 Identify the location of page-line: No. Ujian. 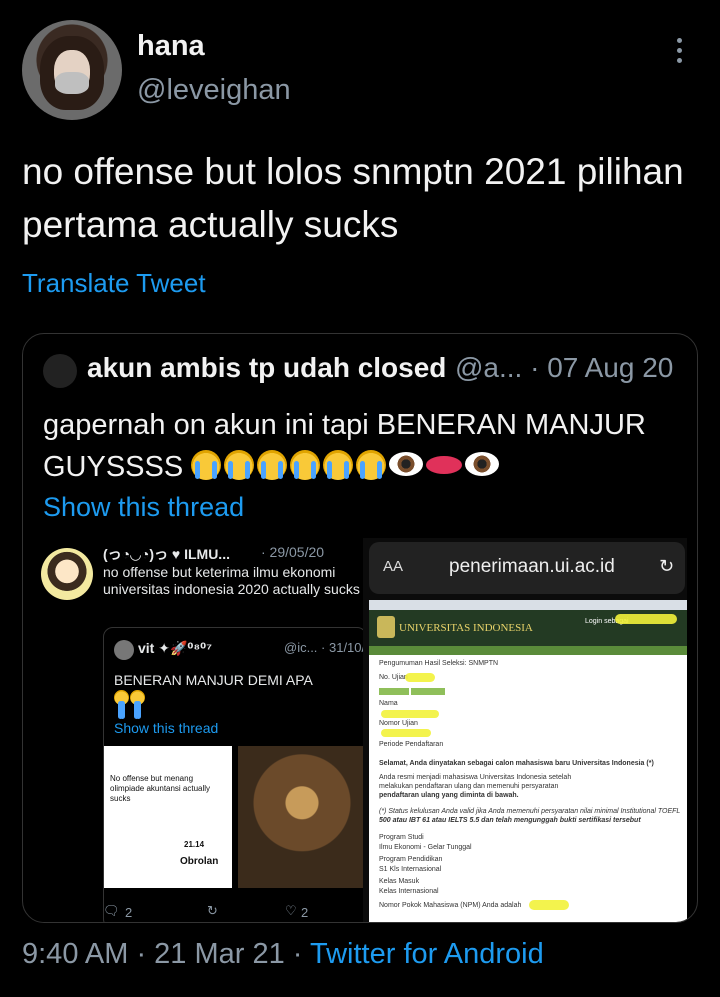
(393, 677).